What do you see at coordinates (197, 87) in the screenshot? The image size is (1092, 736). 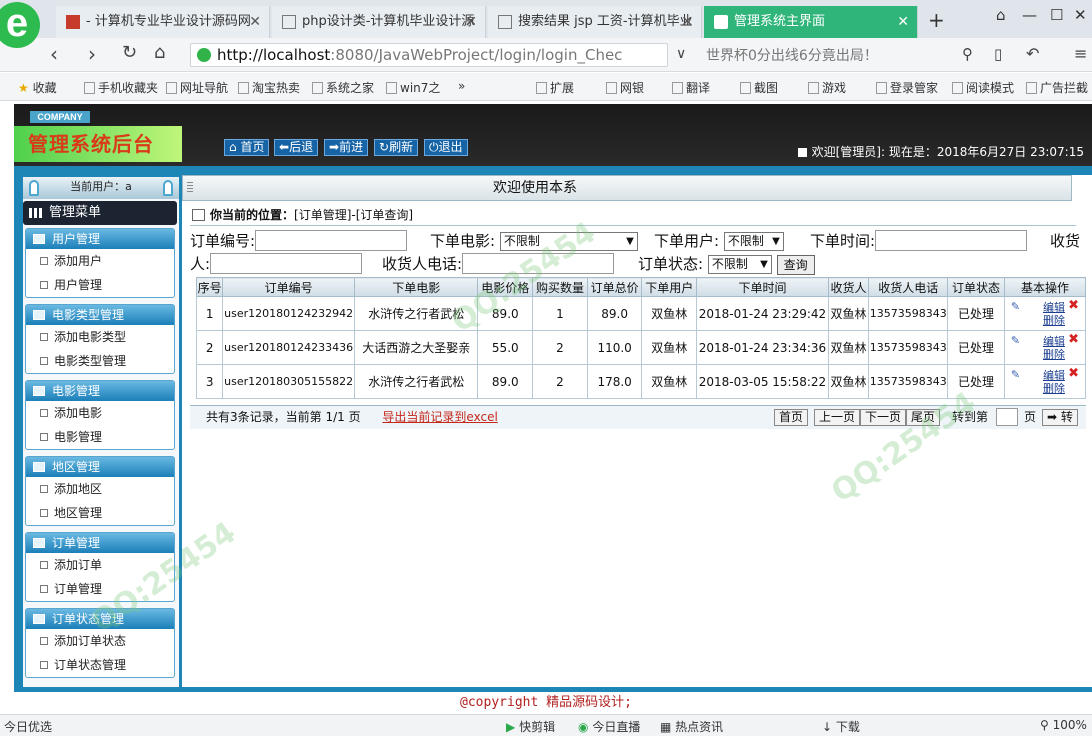 I see `favorite-item: 网址导航` at bounding box center [197, 87].